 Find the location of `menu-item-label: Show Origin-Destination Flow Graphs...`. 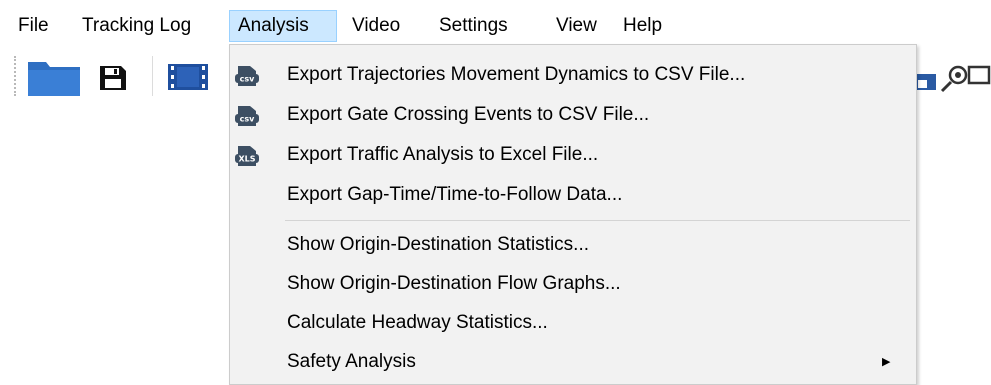

menu-item-label: Show Origin-Destination Flow Graphs... is located at coordinates (454, 283).